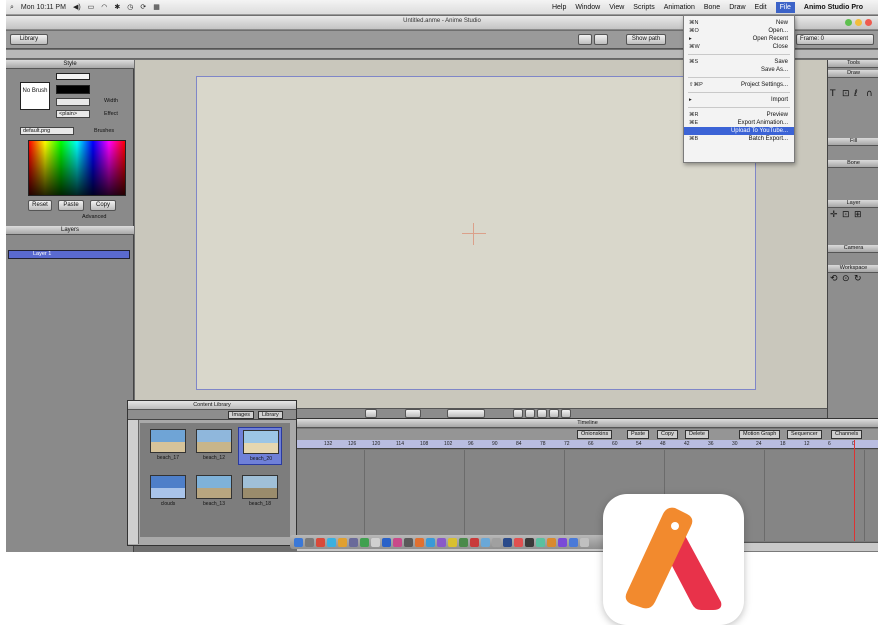 This screenshot has height=625, width=878. Describe the element at coordinates (697, 434) in the screenshot. I see `timeline-delete-button: Delete` at that location.